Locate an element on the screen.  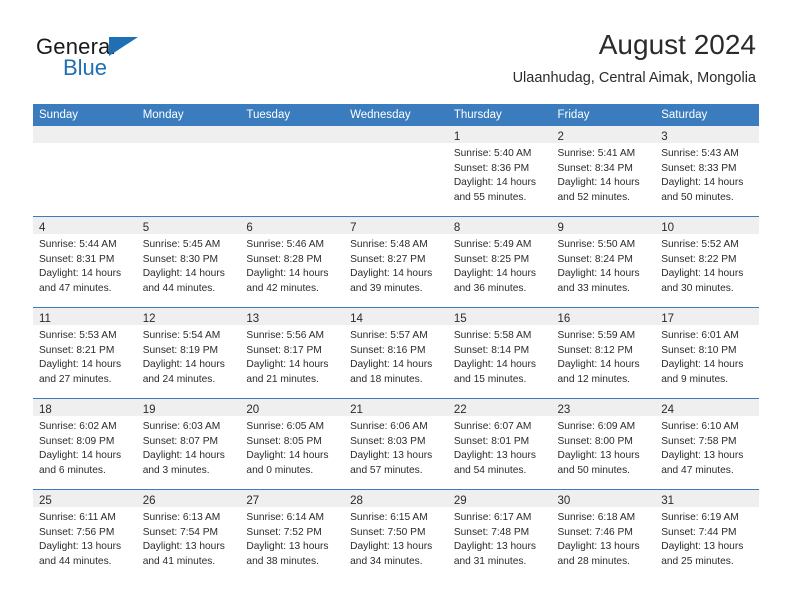
day-number-band: 25 is located at coordinates (85, 498).